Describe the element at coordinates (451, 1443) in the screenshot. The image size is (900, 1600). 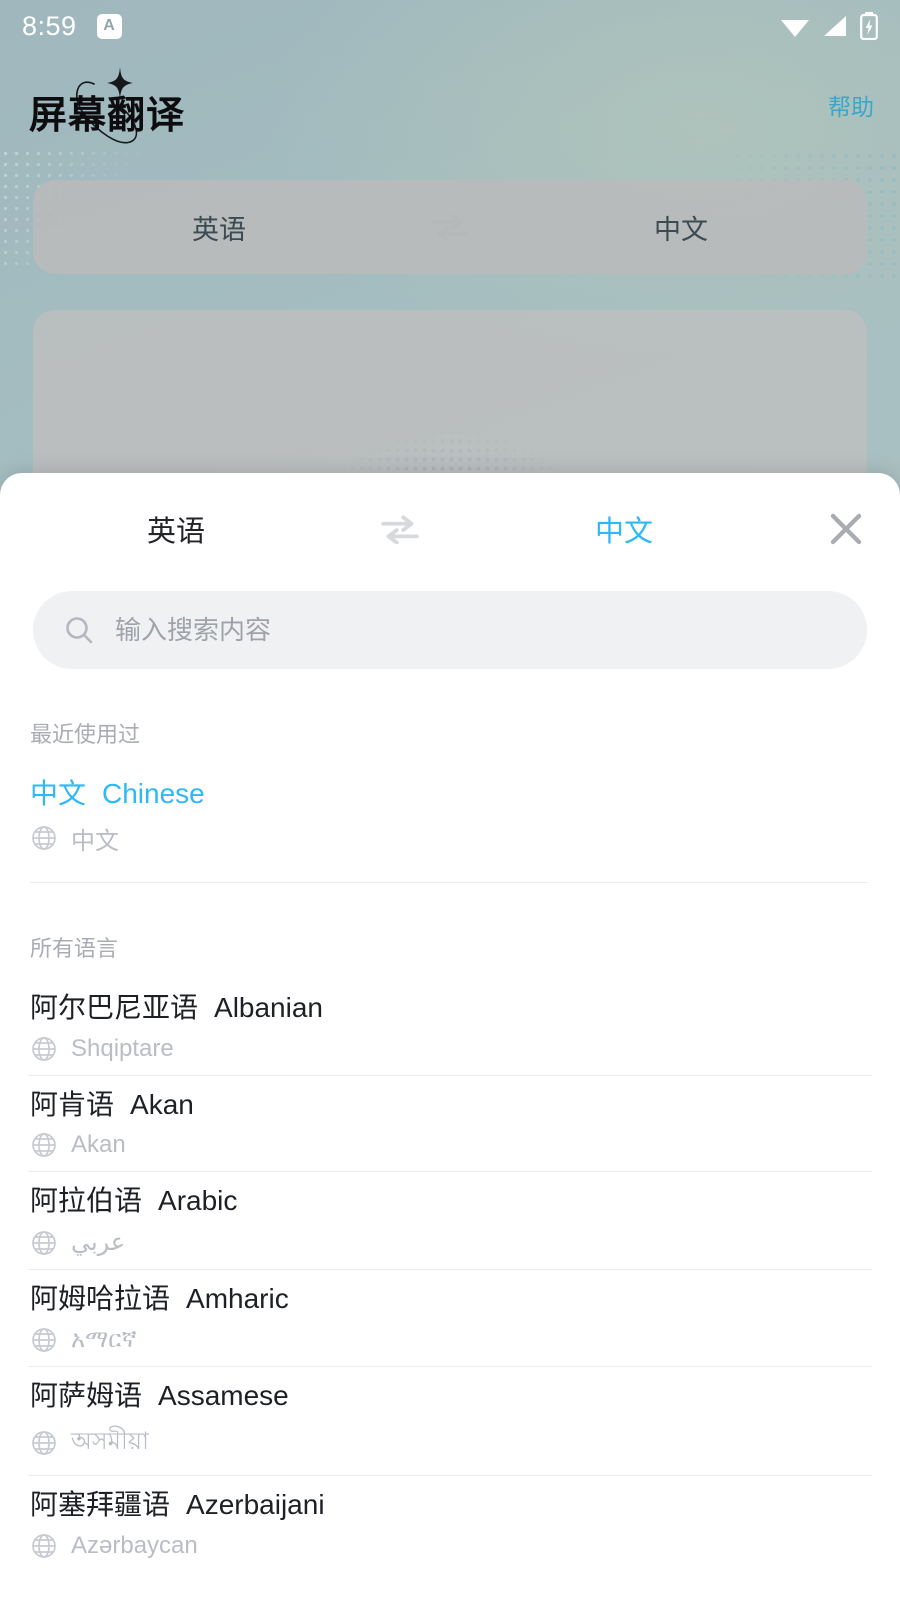
I see `language-native: অসমীয়া` at that location.